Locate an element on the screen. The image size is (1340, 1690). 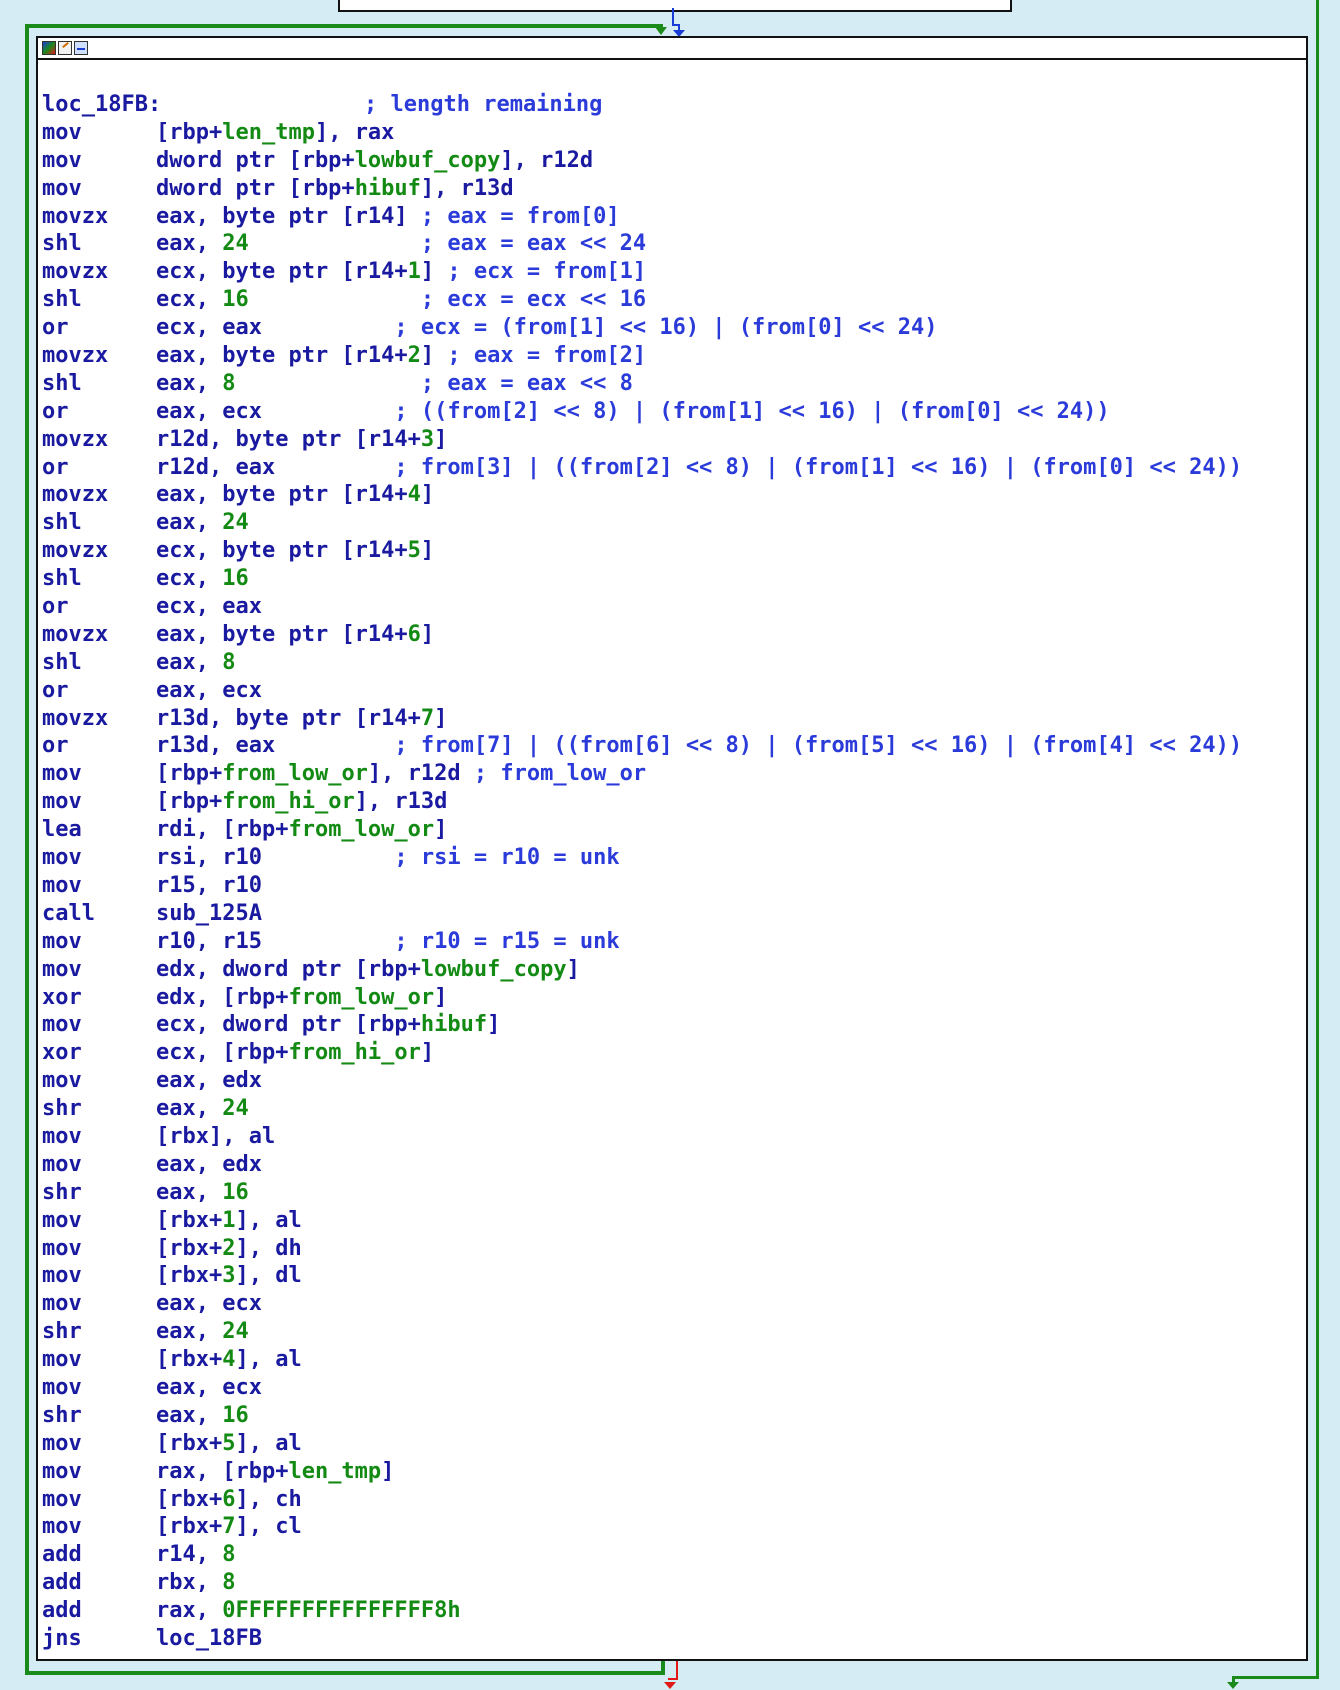
instruction-line: lea rdi, [rbp+from_low_or] is located at coordinates (672, 830).